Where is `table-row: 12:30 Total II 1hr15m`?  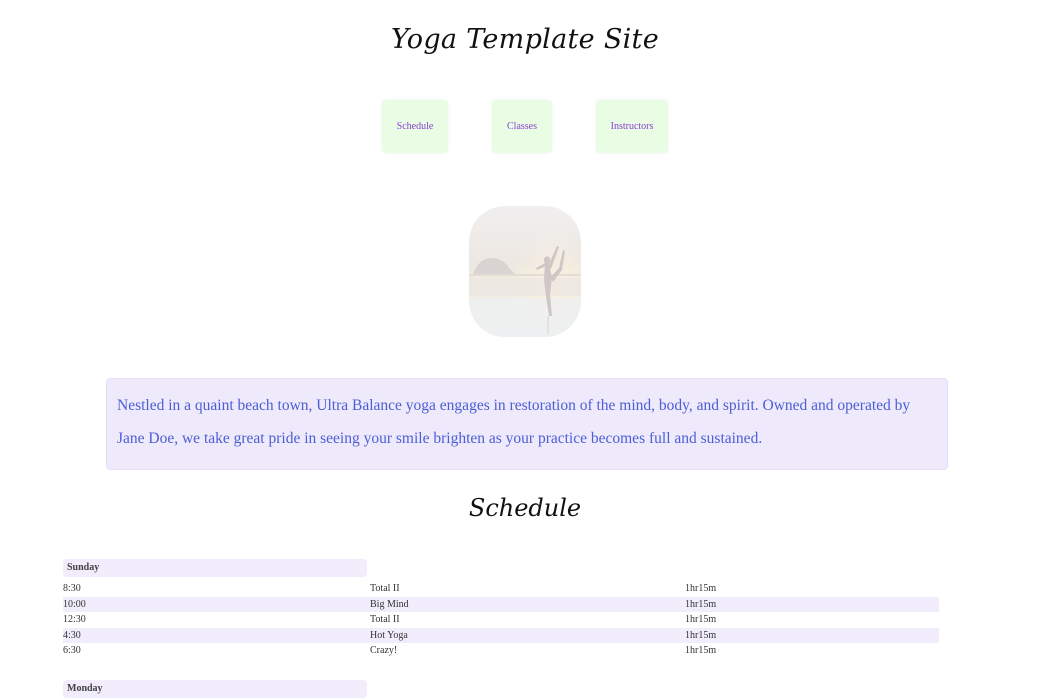 table-row: 12:30 Total II 1hr15m is located at coordinates (501, 620).